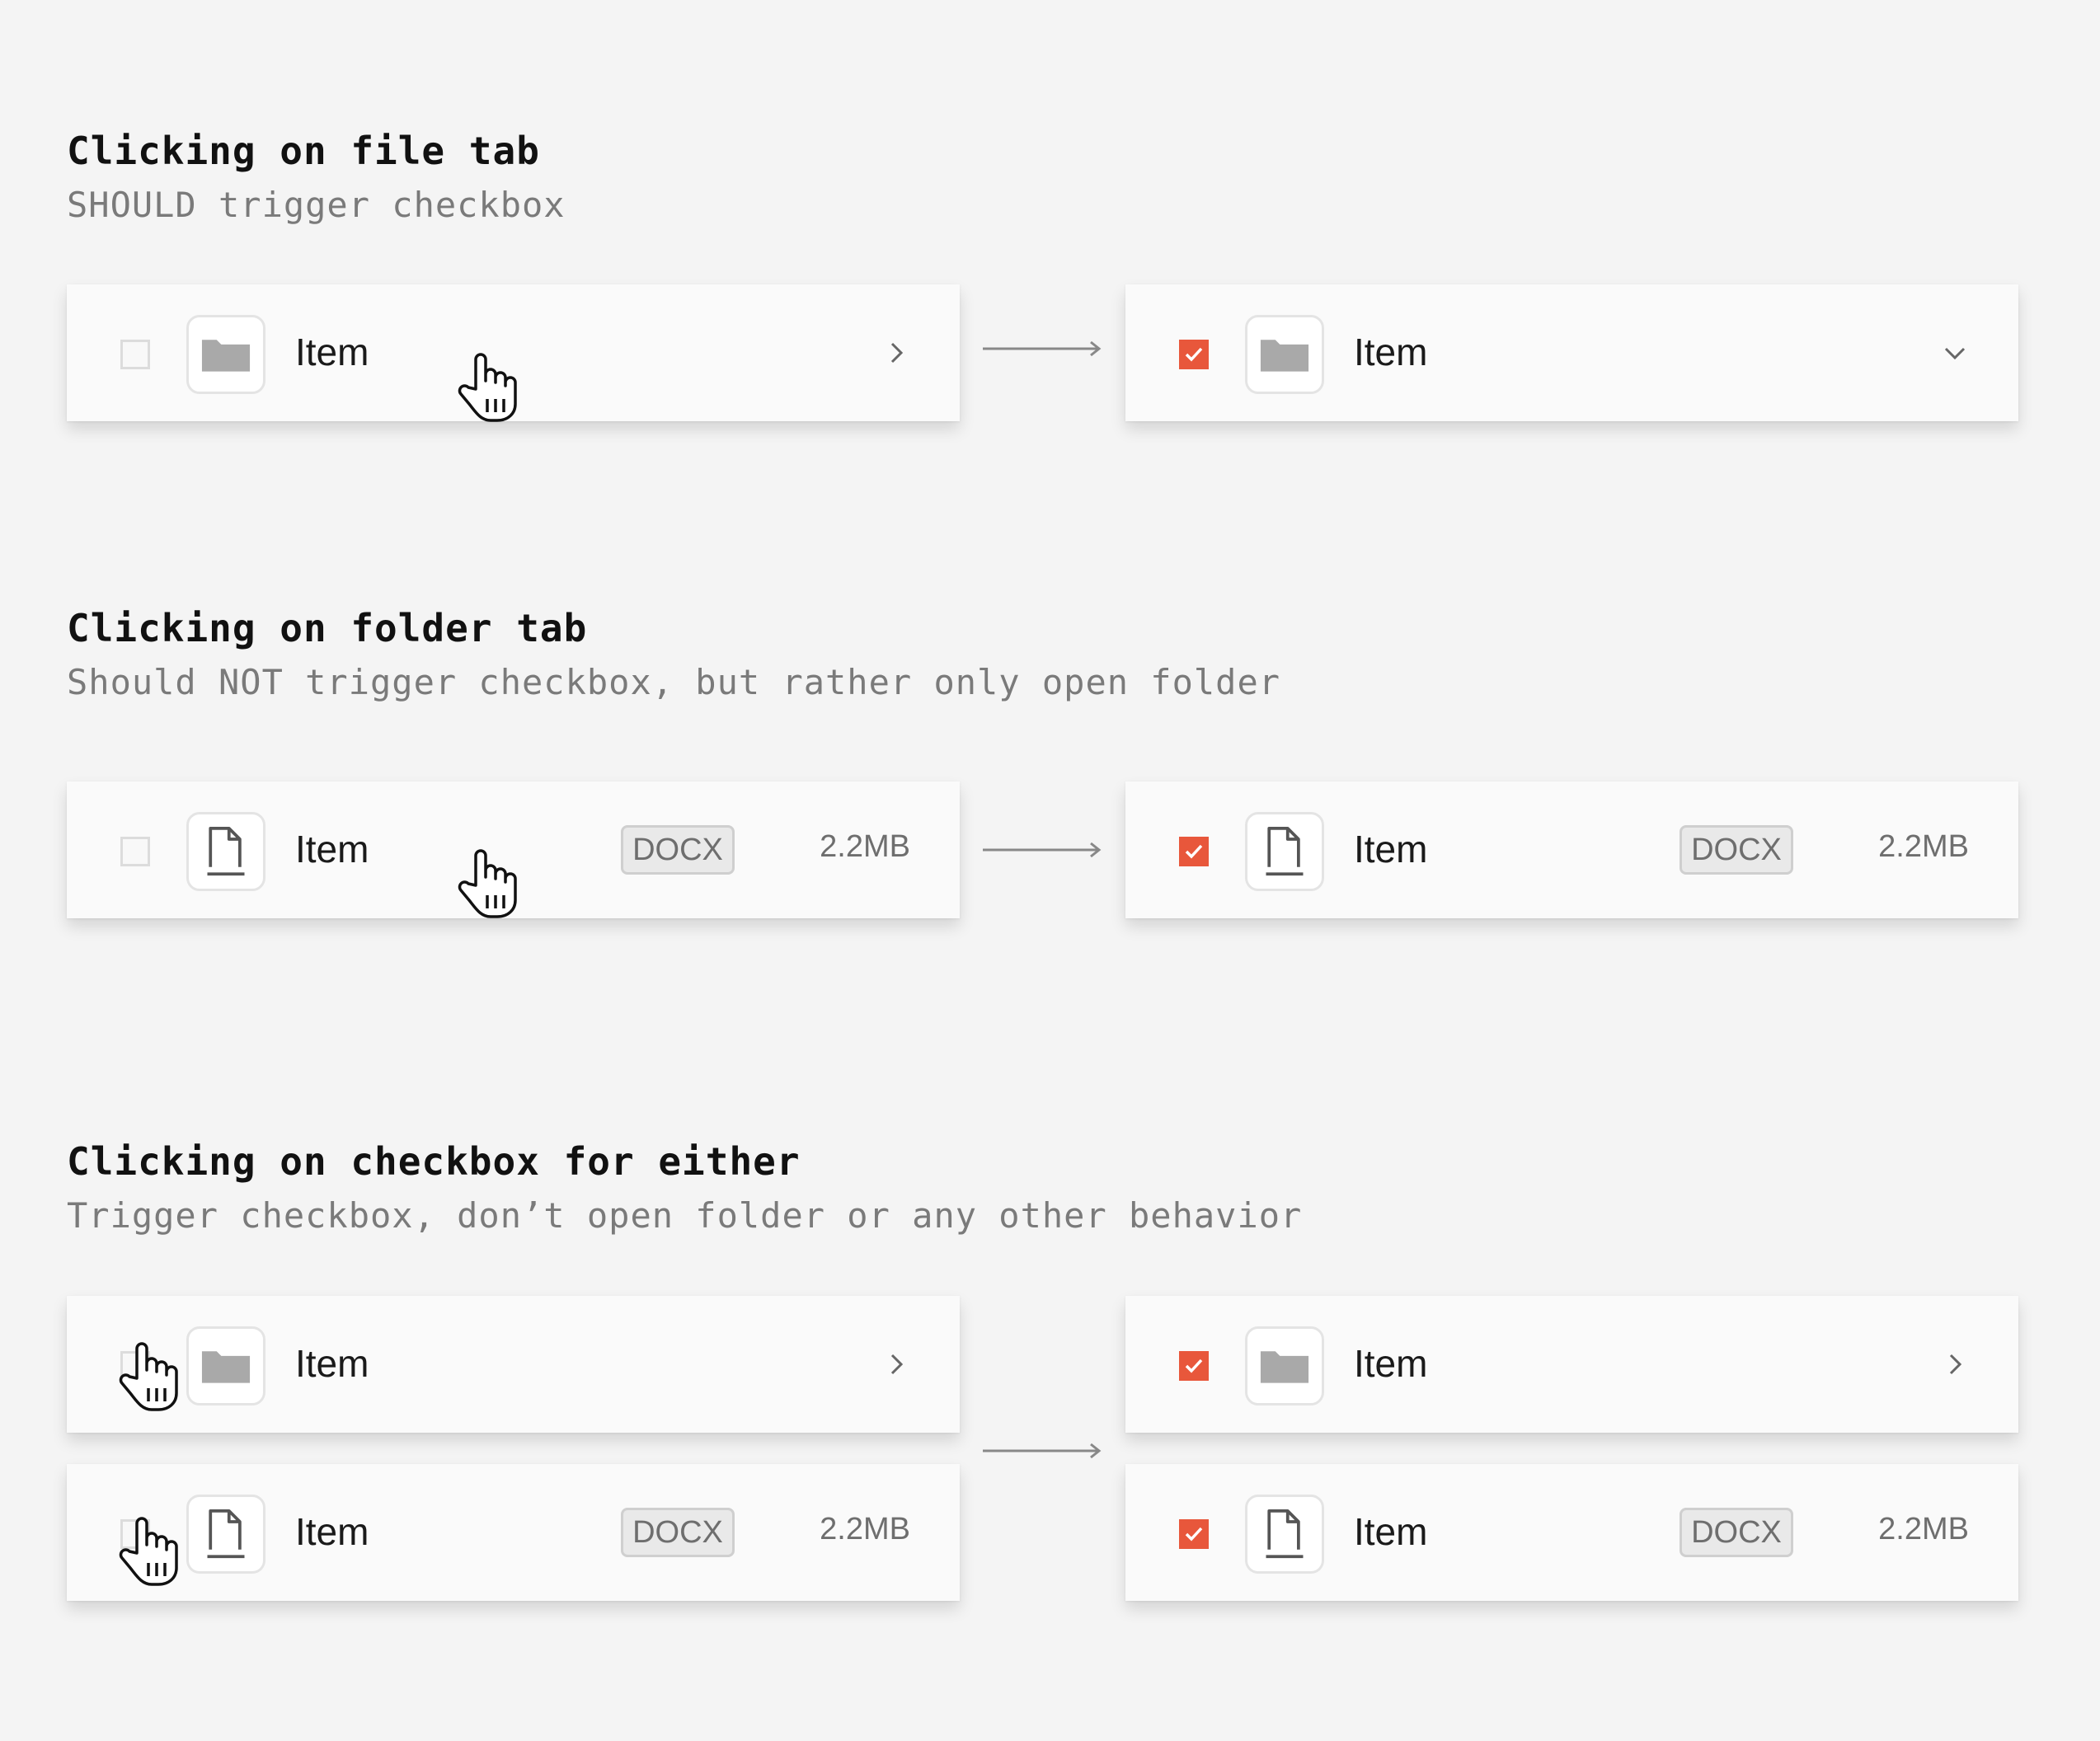 This screenshot has height=1741, width=2100. Describe the element at coordinates (434, 1161) in the screenshot. I see `section-title: Clicking on checkbox for either` at that location.